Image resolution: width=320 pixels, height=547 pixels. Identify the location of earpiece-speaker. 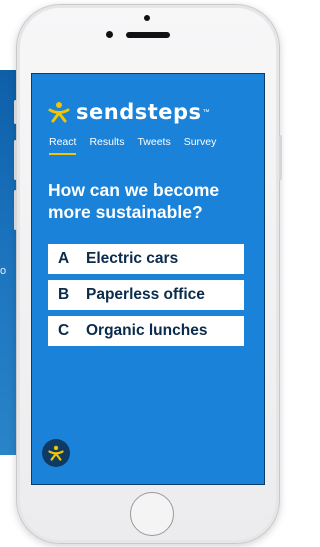
(148, 35).